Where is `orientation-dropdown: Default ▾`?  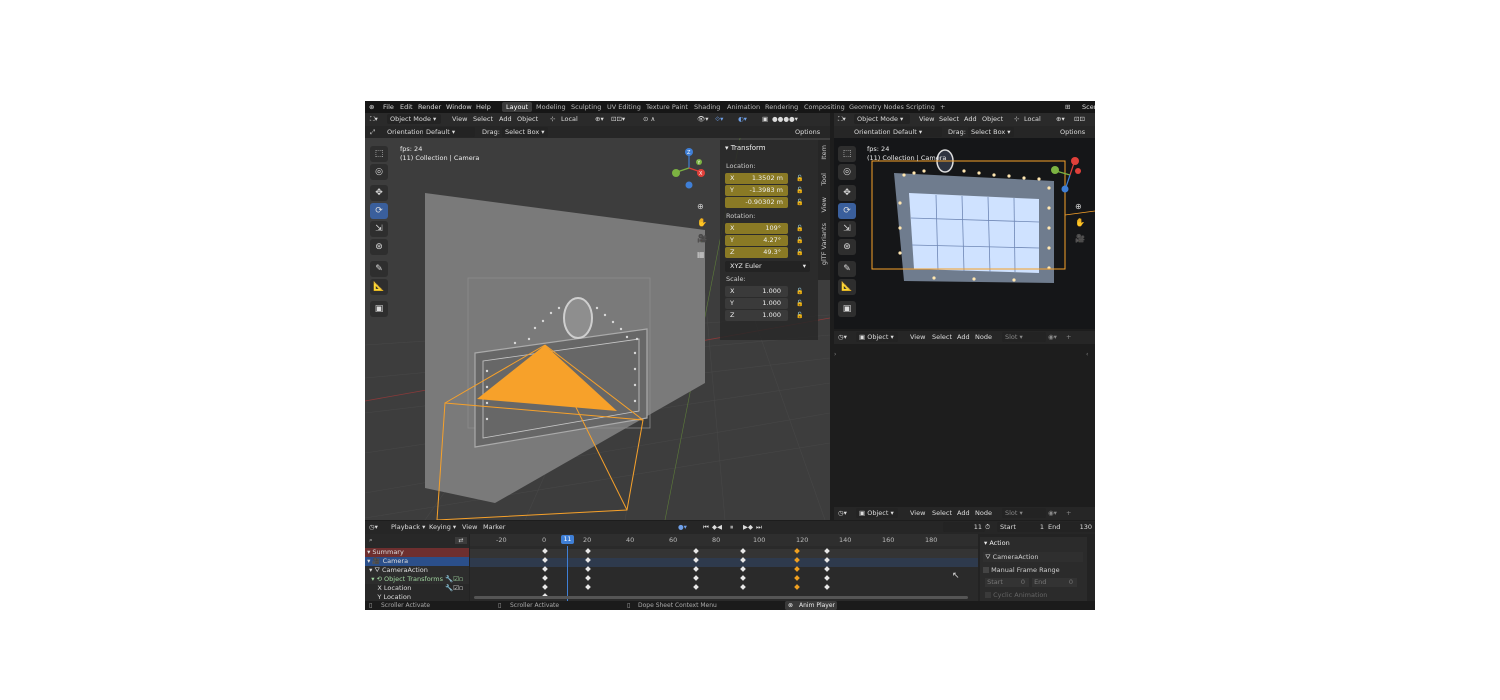 orientation-dropdown: Default ▾ is located at coordinates (449, 132).